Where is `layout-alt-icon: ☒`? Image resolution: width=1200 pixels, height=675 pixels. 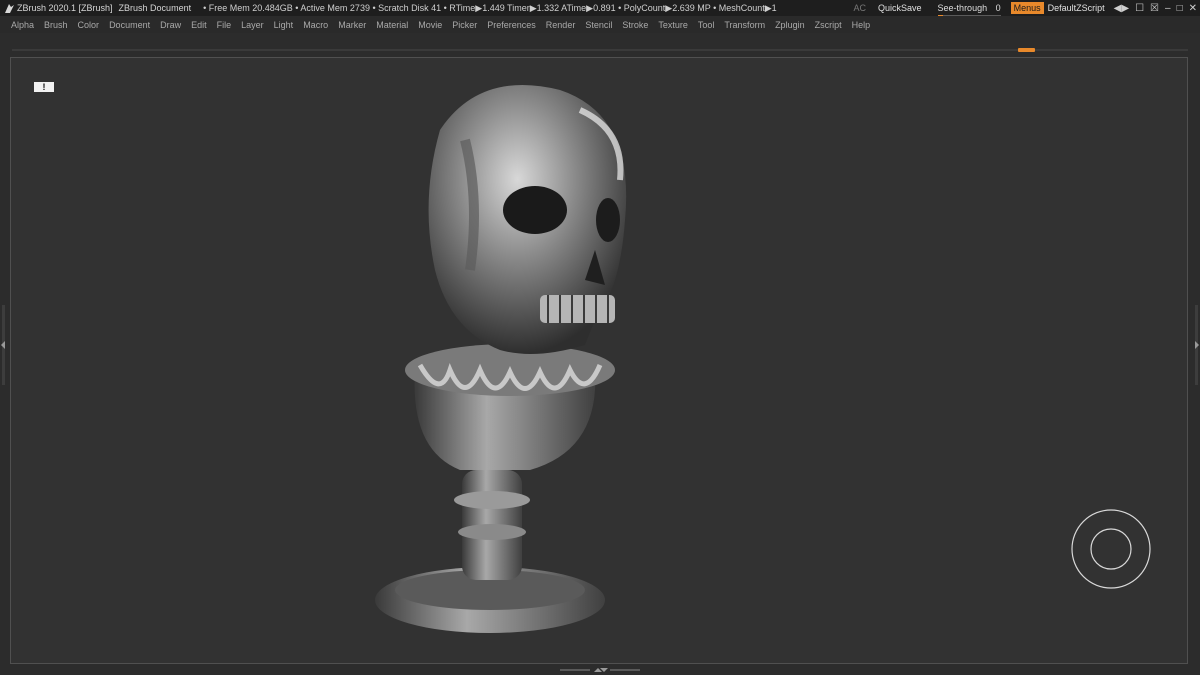 layout-alt-icon: ☒ is located at coordinates (1154, 8).